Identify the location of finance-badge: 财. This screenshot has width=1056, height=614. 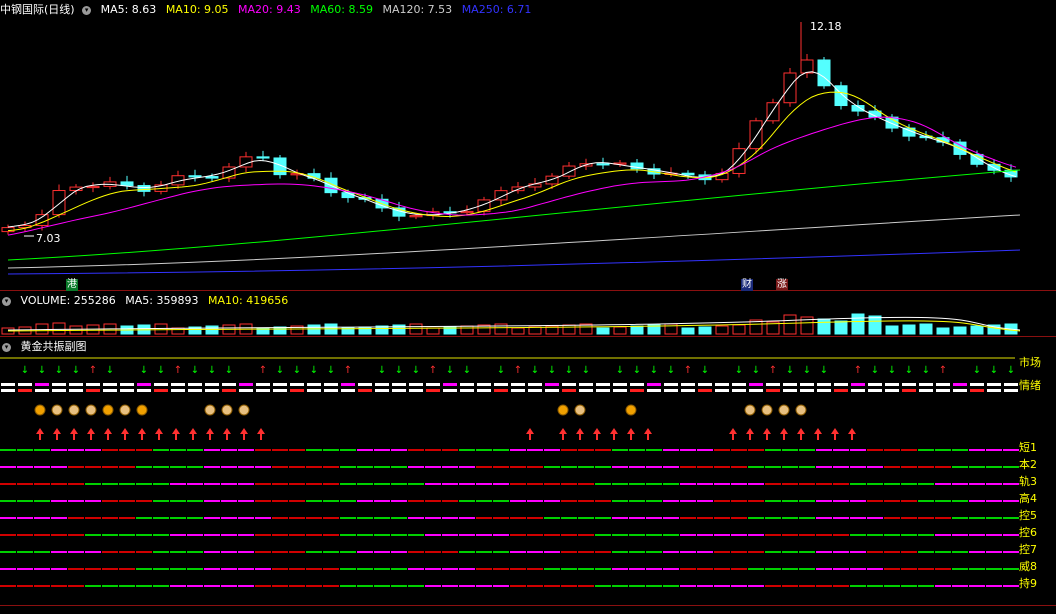
(747, 285).